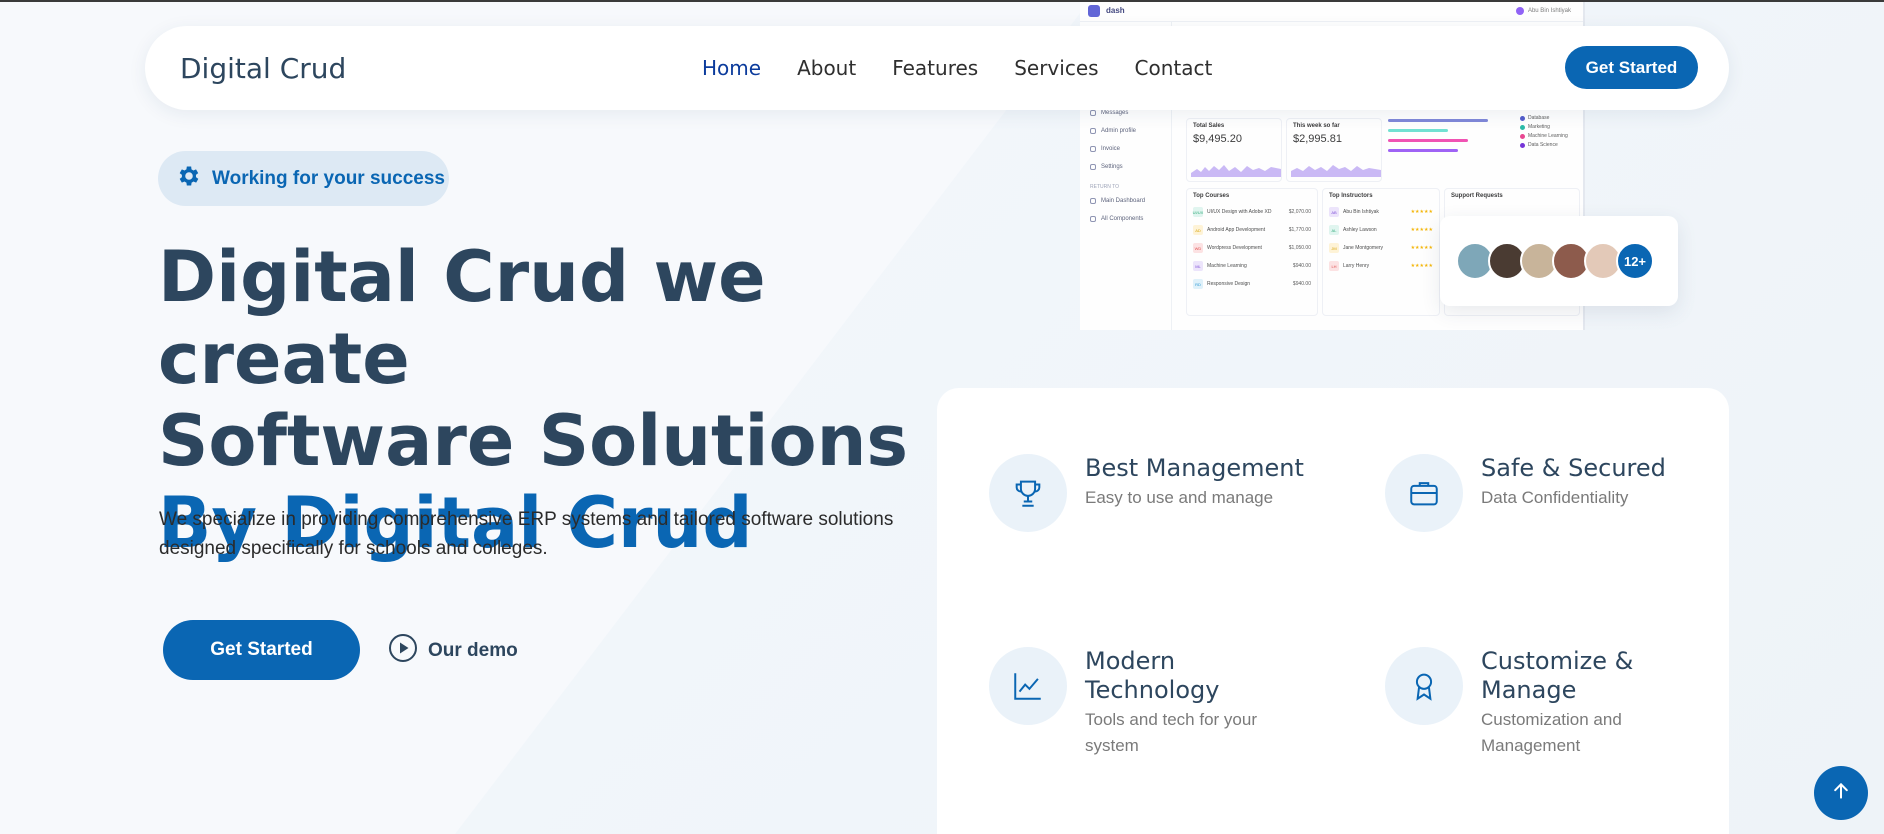 This screenshot has height=834, width=1884. Describe the element at coordinates (1635, 261) in the screenshot. I see `avatar-more-count: 12+` at that location.